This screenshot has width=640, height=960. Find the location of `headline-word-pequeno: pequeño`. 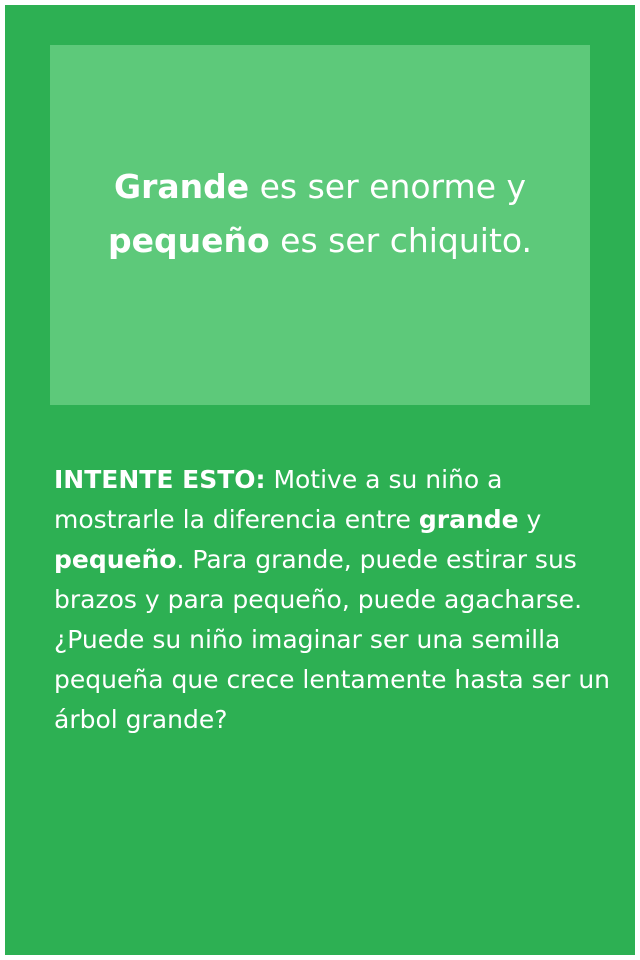

headline-word-pequeno: pequeño is located at coordinates (189, 240).